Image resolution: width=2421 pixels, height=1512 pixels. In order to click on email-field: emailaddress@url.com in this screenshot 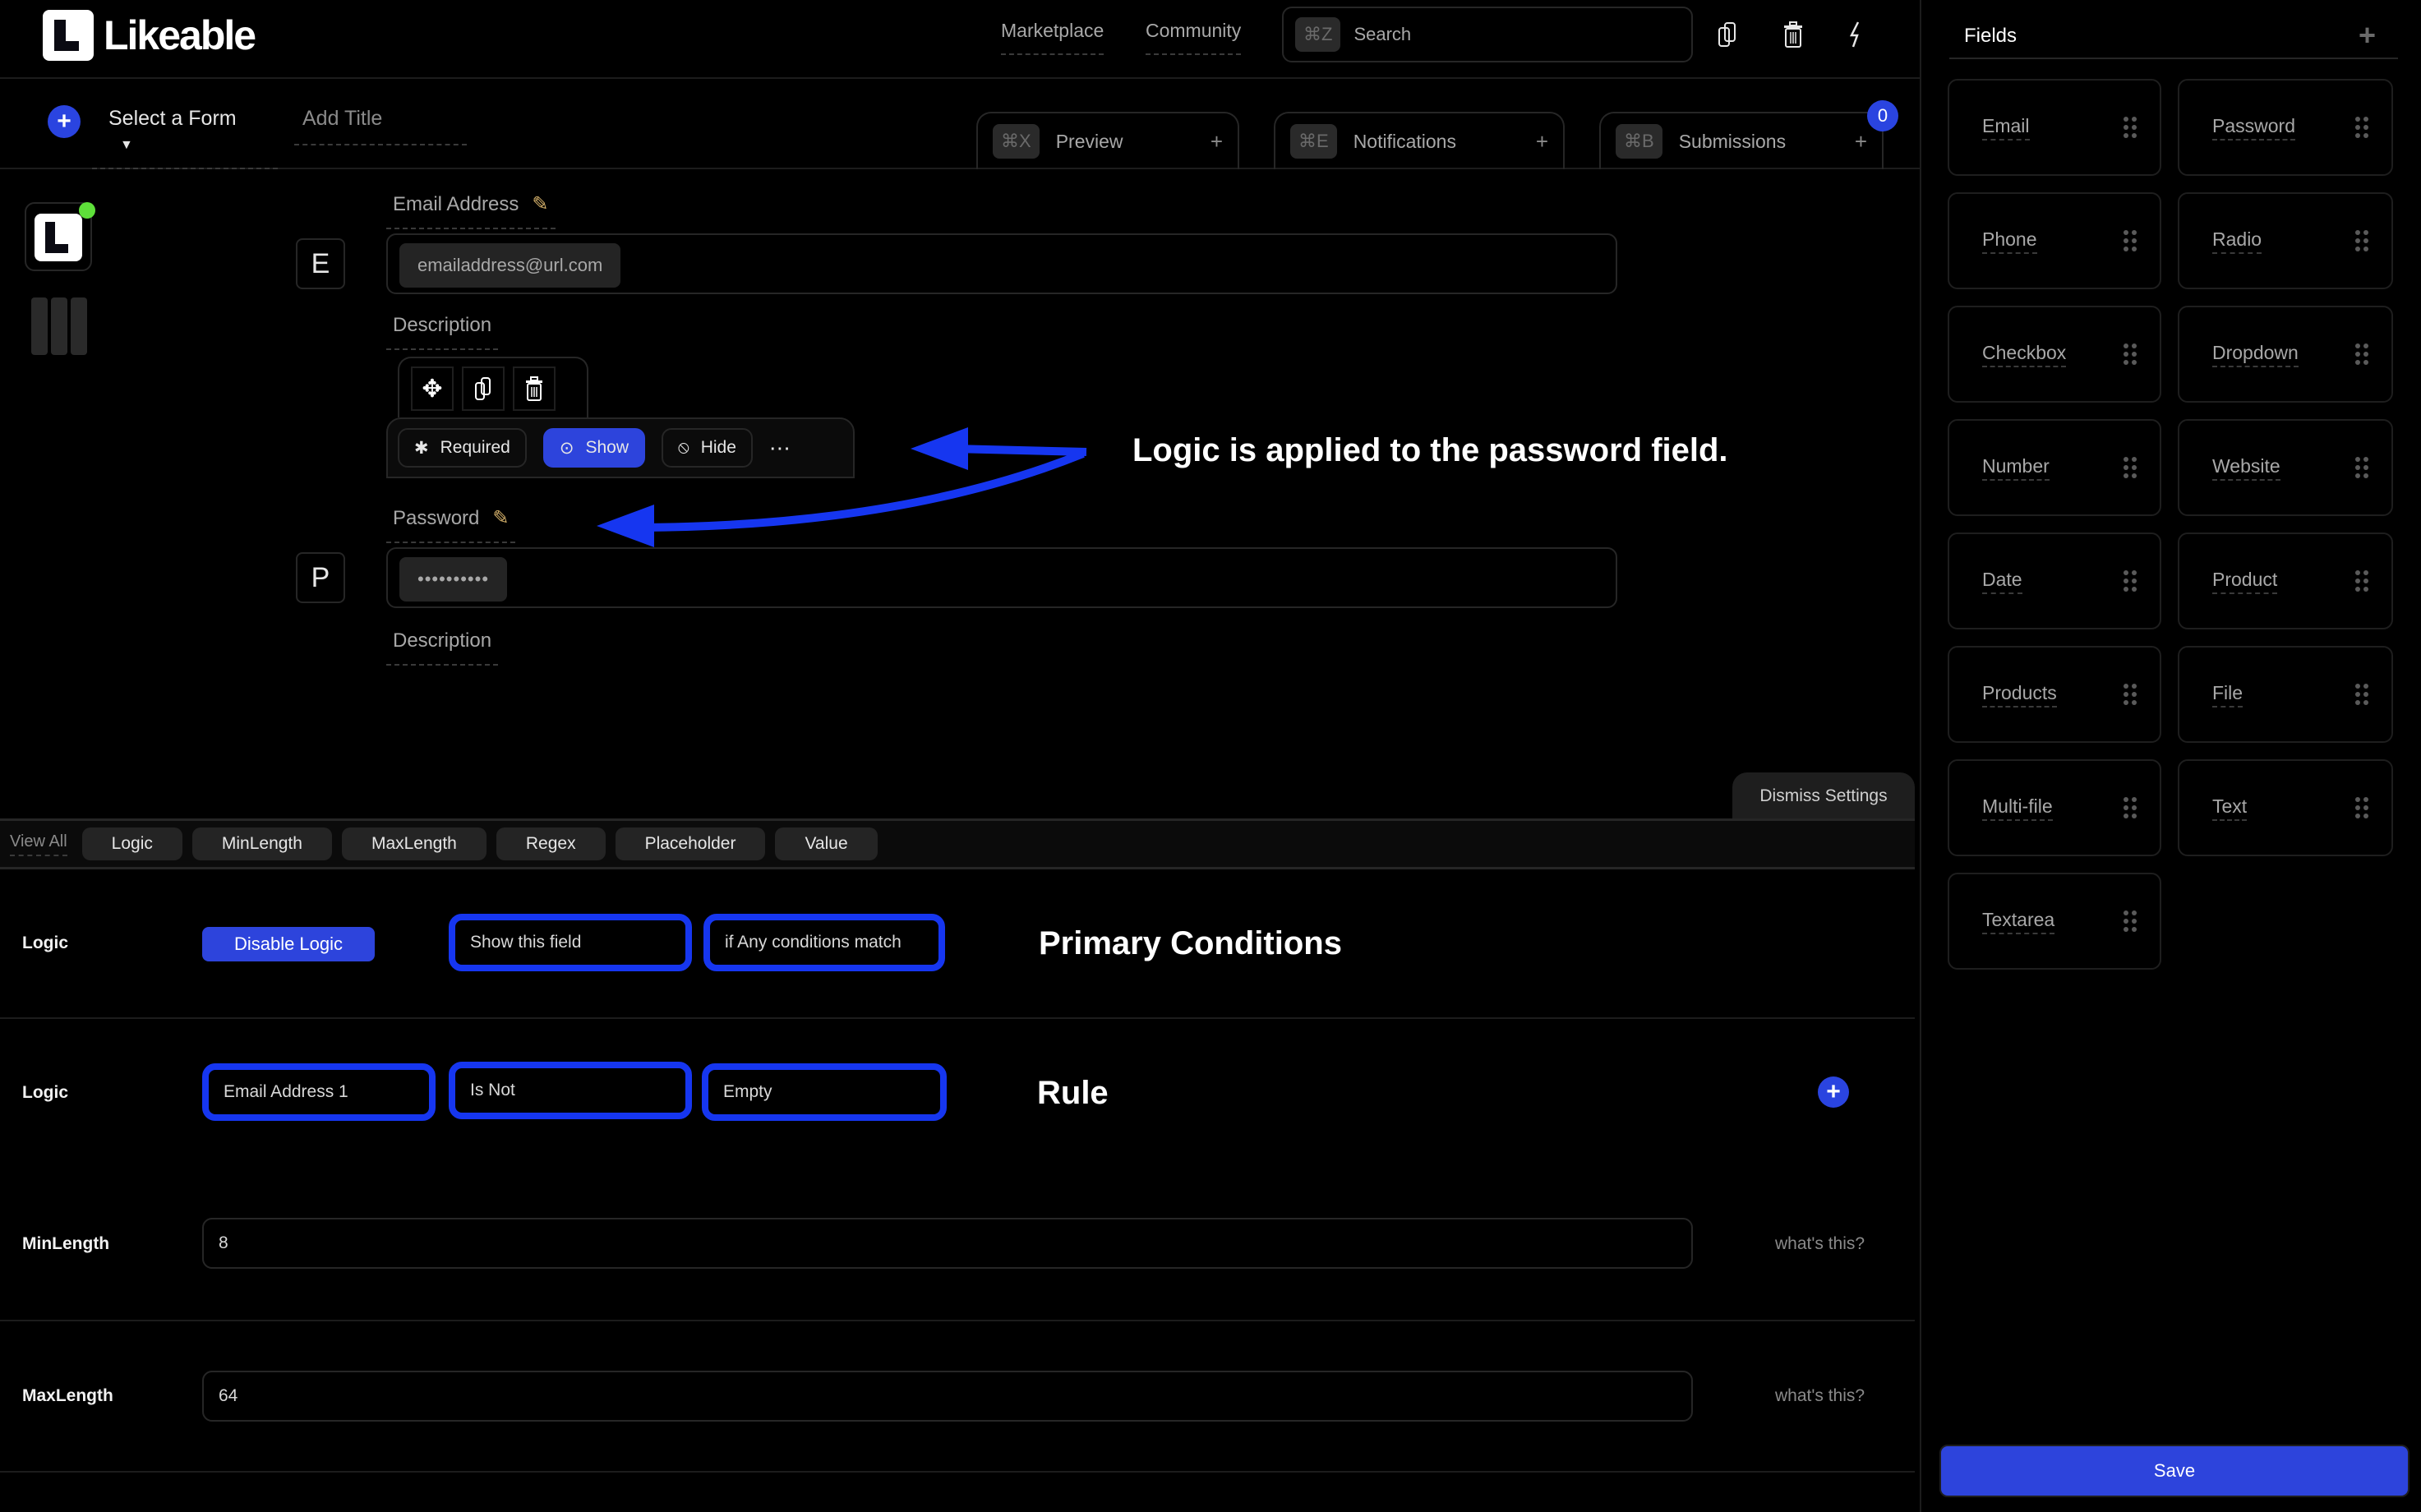, I will do `click(1002, 264)`.